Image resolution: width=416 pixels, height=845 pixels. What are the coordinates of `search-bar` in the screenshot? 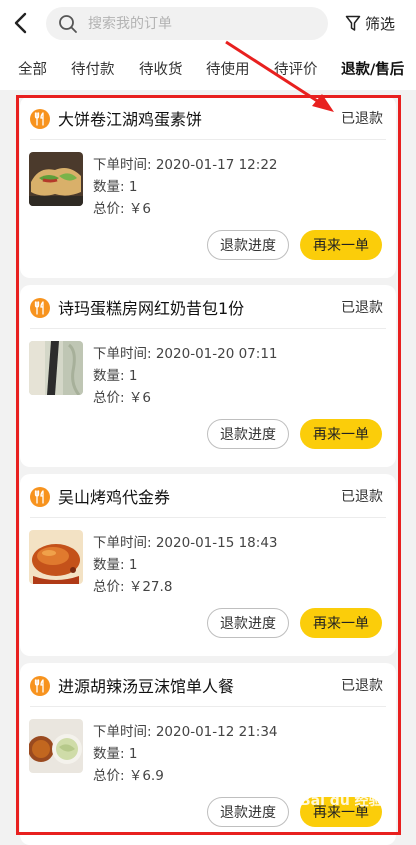 It's located at (187, 23).